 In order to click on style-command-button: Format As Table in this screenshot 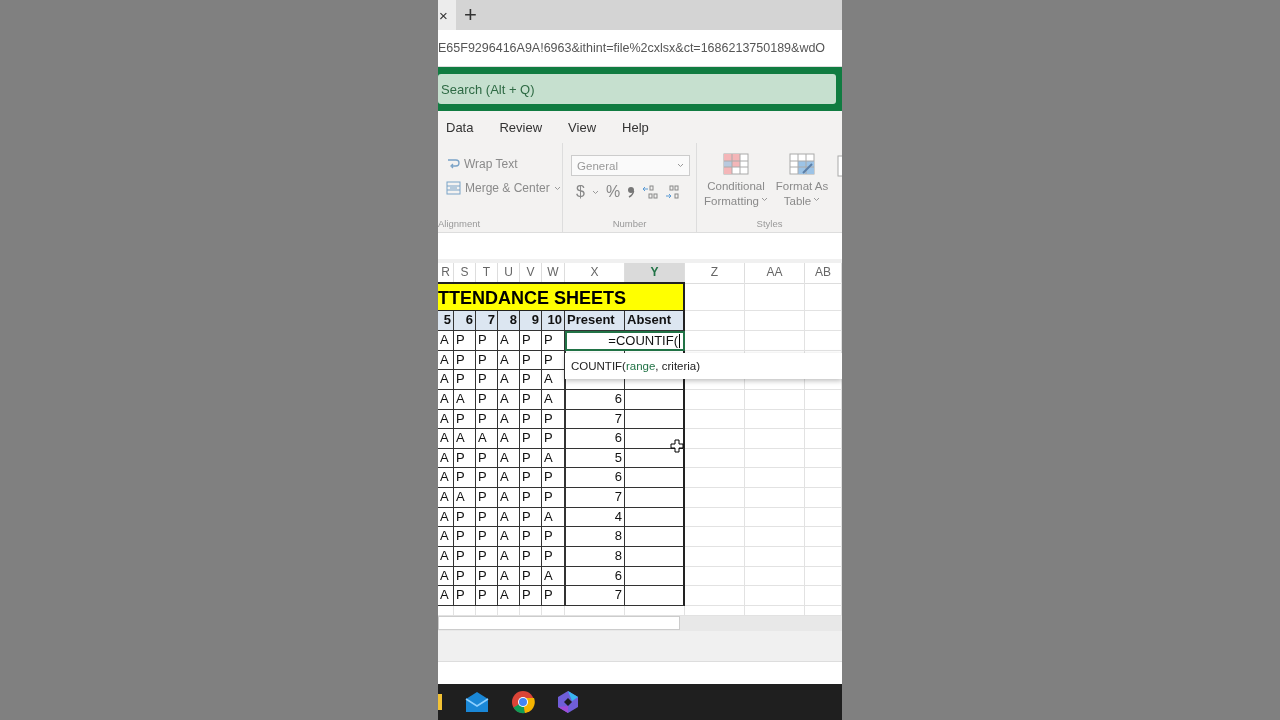, I will do `click(802, 181)`.